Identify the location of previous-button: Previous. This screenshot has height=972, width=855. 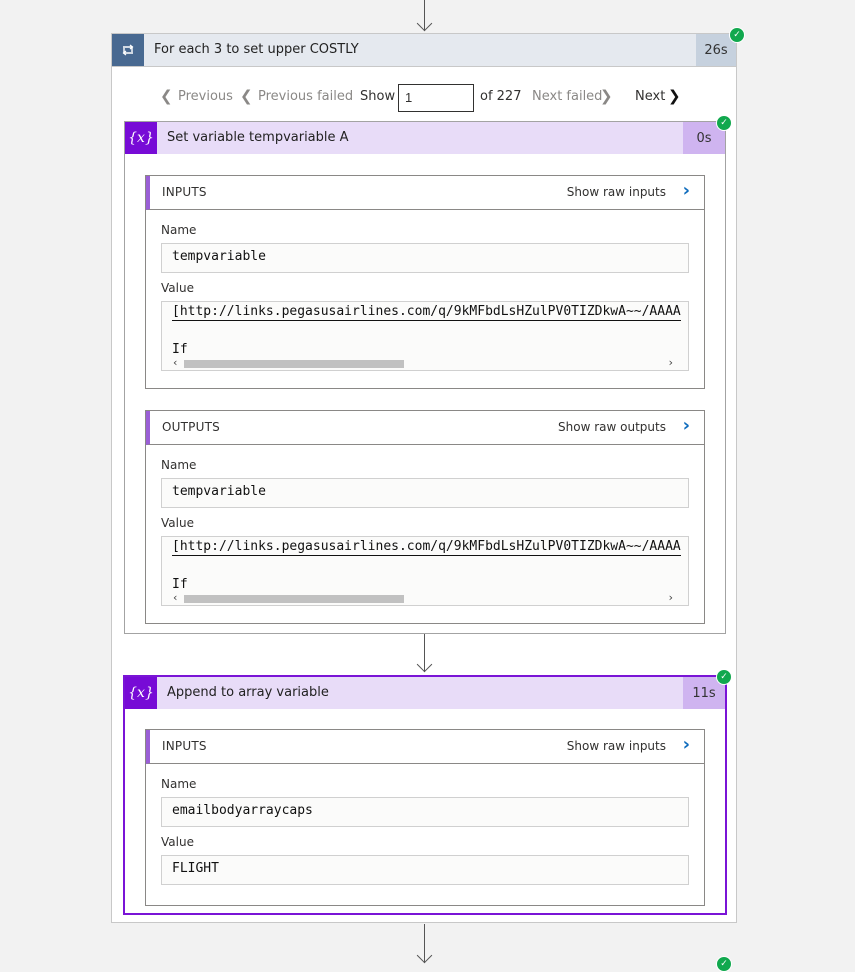
(205, 96).